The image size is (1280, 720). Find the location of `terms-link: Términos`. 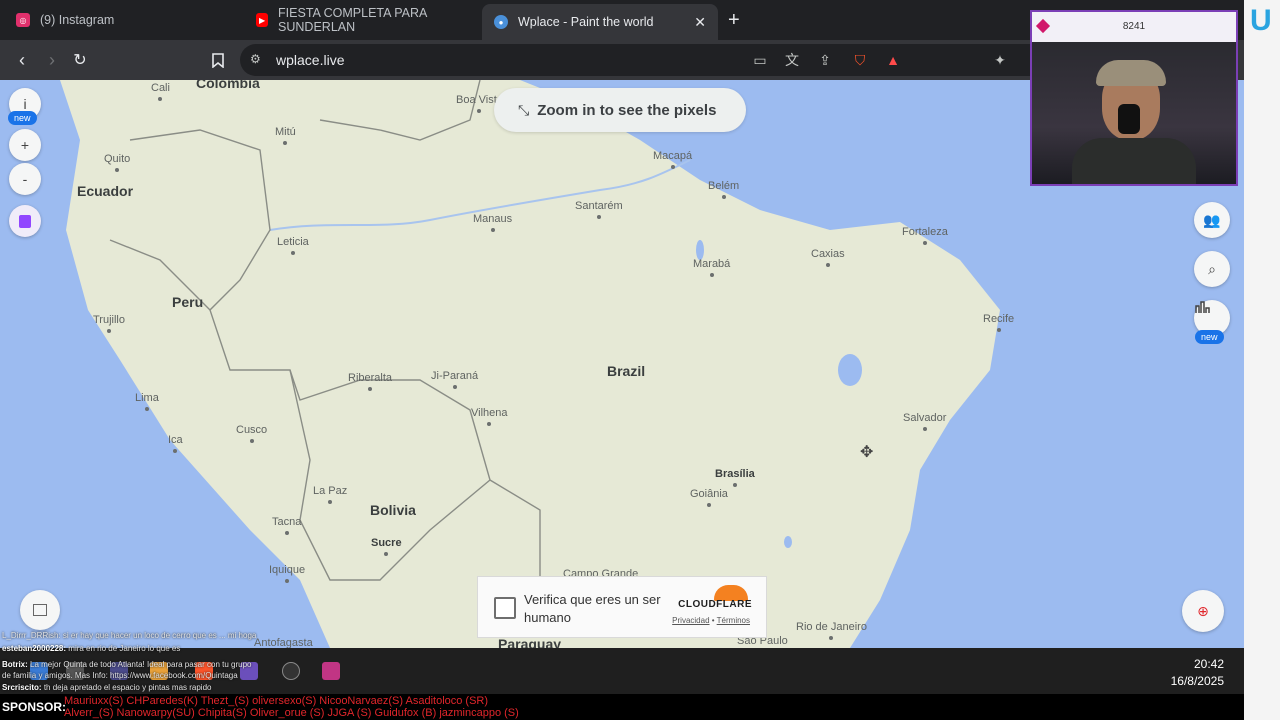

terms-link: Términos is located at coordinates (733, 620).